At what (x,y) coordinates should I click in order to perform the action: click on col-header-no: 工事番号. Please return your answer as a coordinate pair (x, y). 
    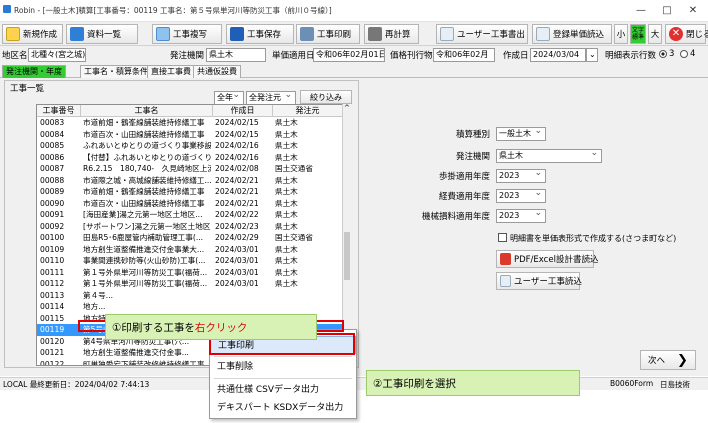
    Looking at the image, I should click on (59, 111).